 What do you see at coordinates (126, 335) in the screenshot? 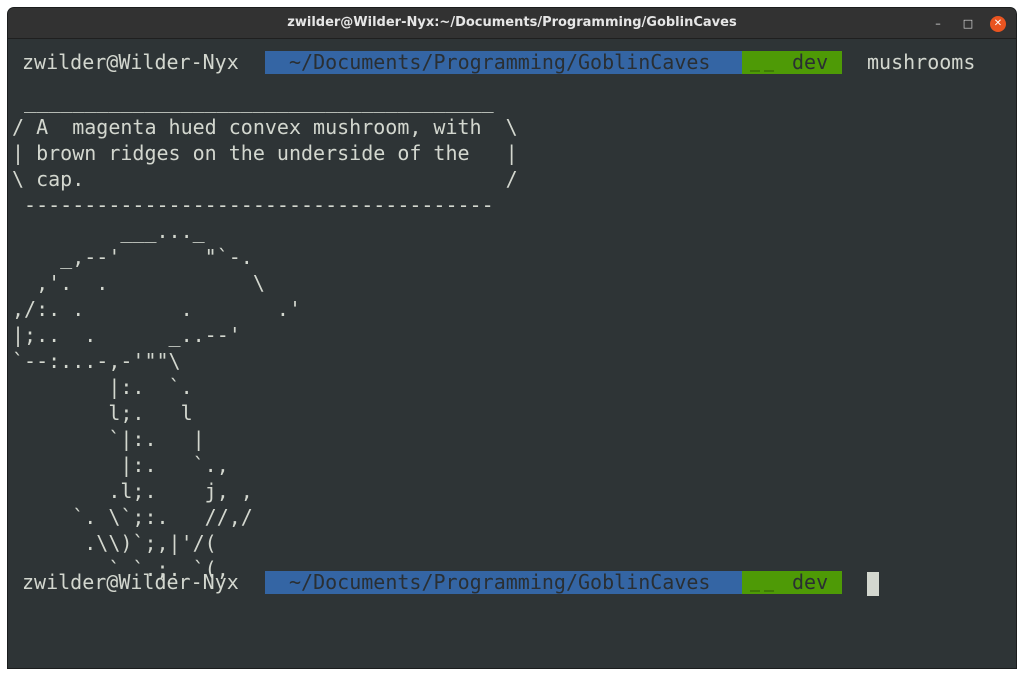
I see `output-line: |;.. . _..--'` at bounding box center [126, 335].